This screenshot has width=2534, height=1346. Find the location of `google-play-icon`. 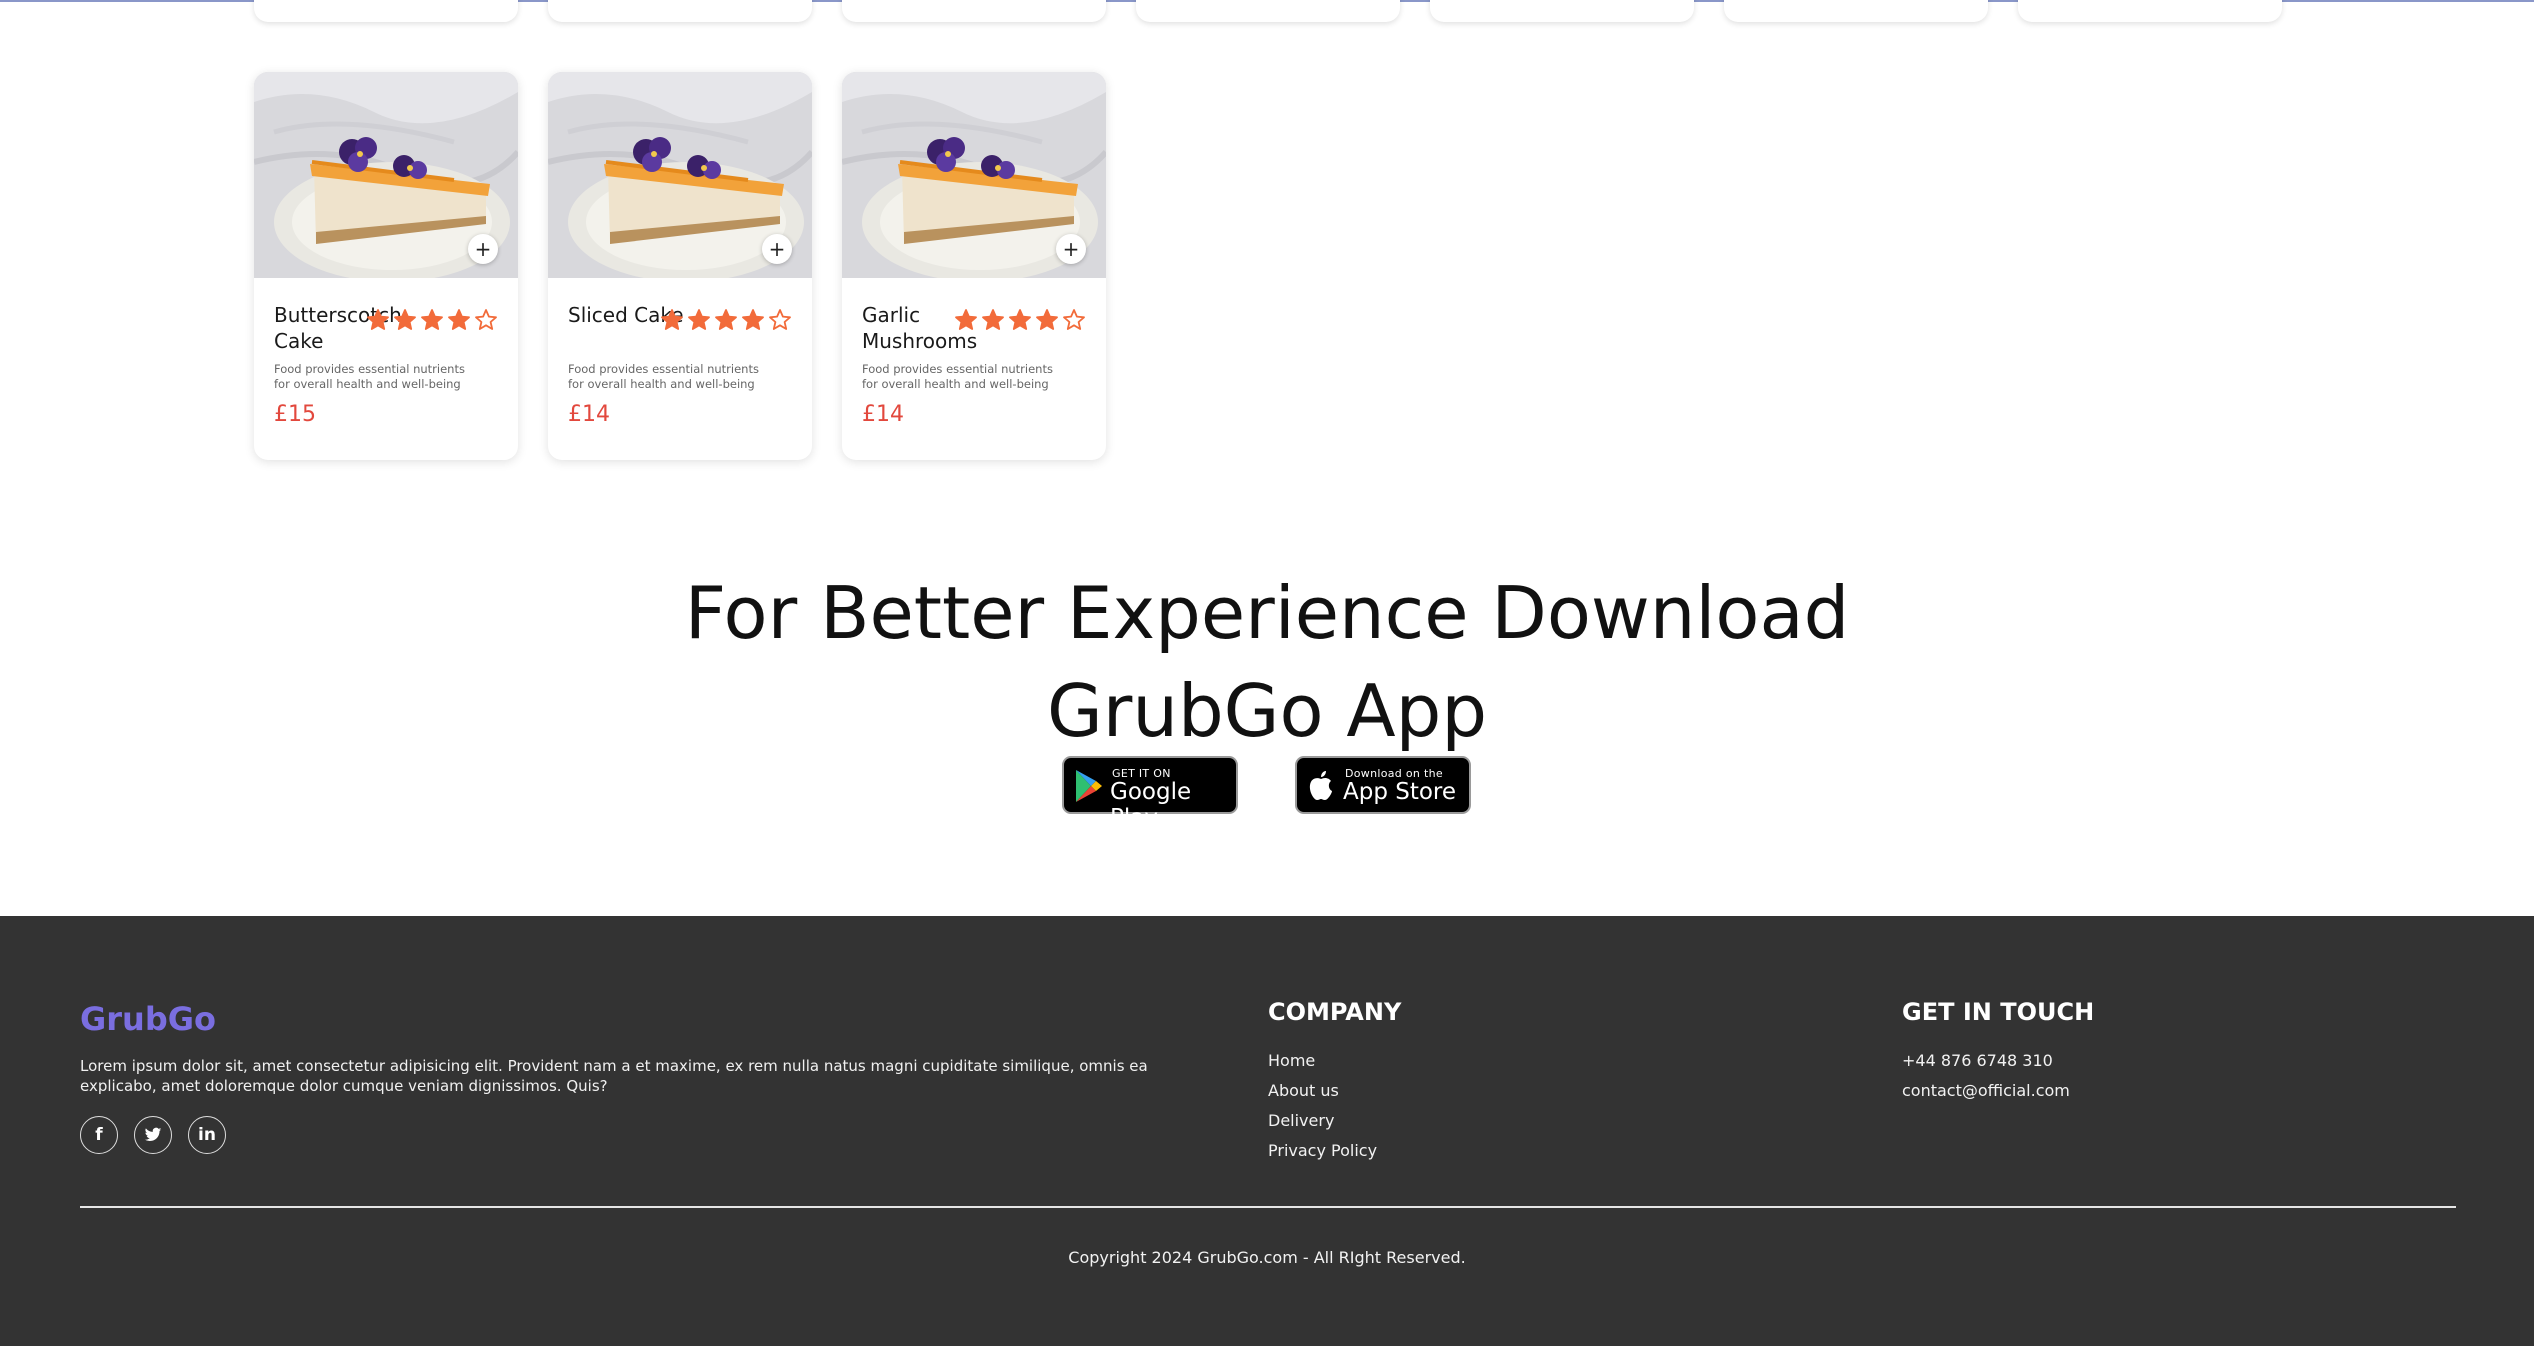

google-play-icon is located at coordinates (1089, 788).